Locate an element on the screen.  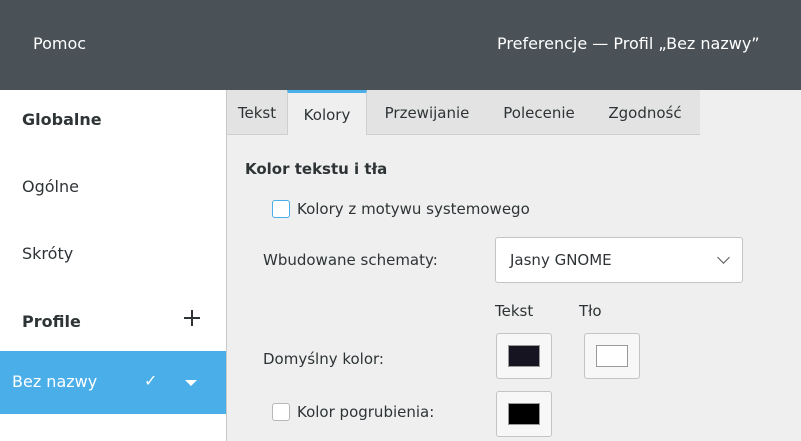
background-color-swatch is located at coordinates (612, 356).